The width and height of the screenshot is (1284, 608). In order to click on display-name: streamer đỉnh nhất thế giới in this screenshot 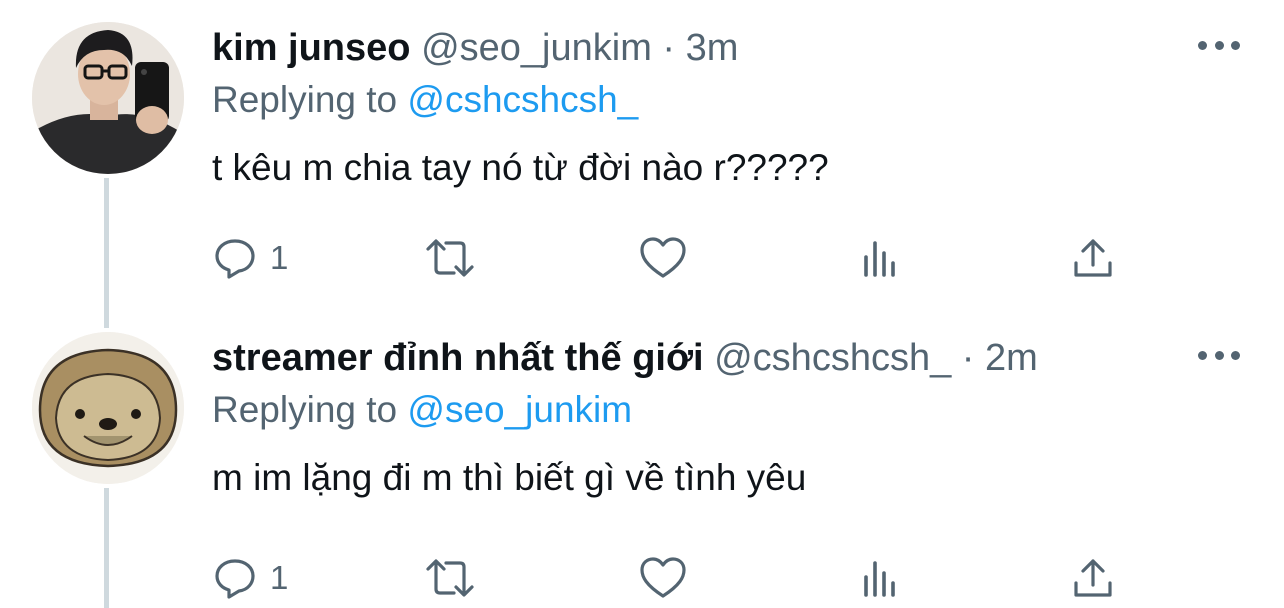, I will do `click(458, 358)`.